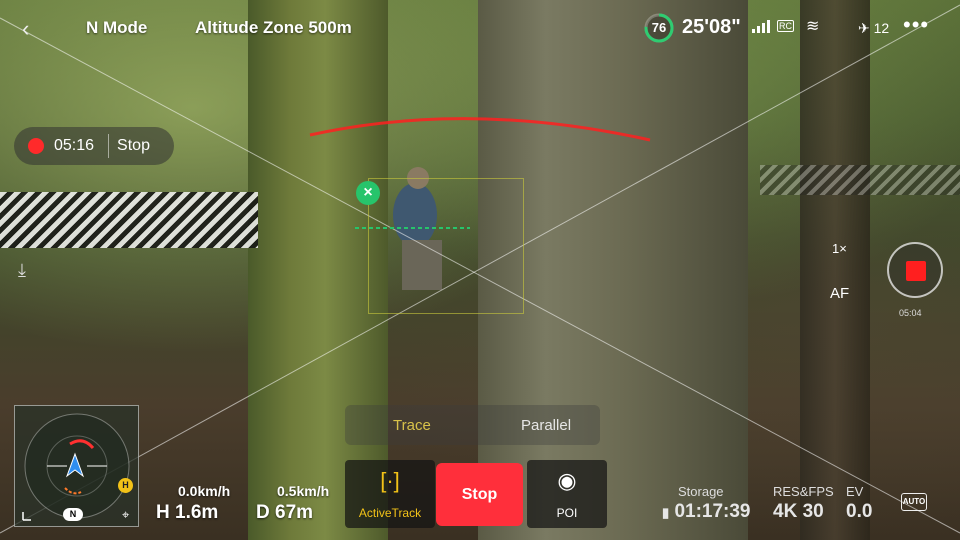  Describe the element at coordinates (480, 129) in the screenshot. I see `flight-path-arc` at that location.